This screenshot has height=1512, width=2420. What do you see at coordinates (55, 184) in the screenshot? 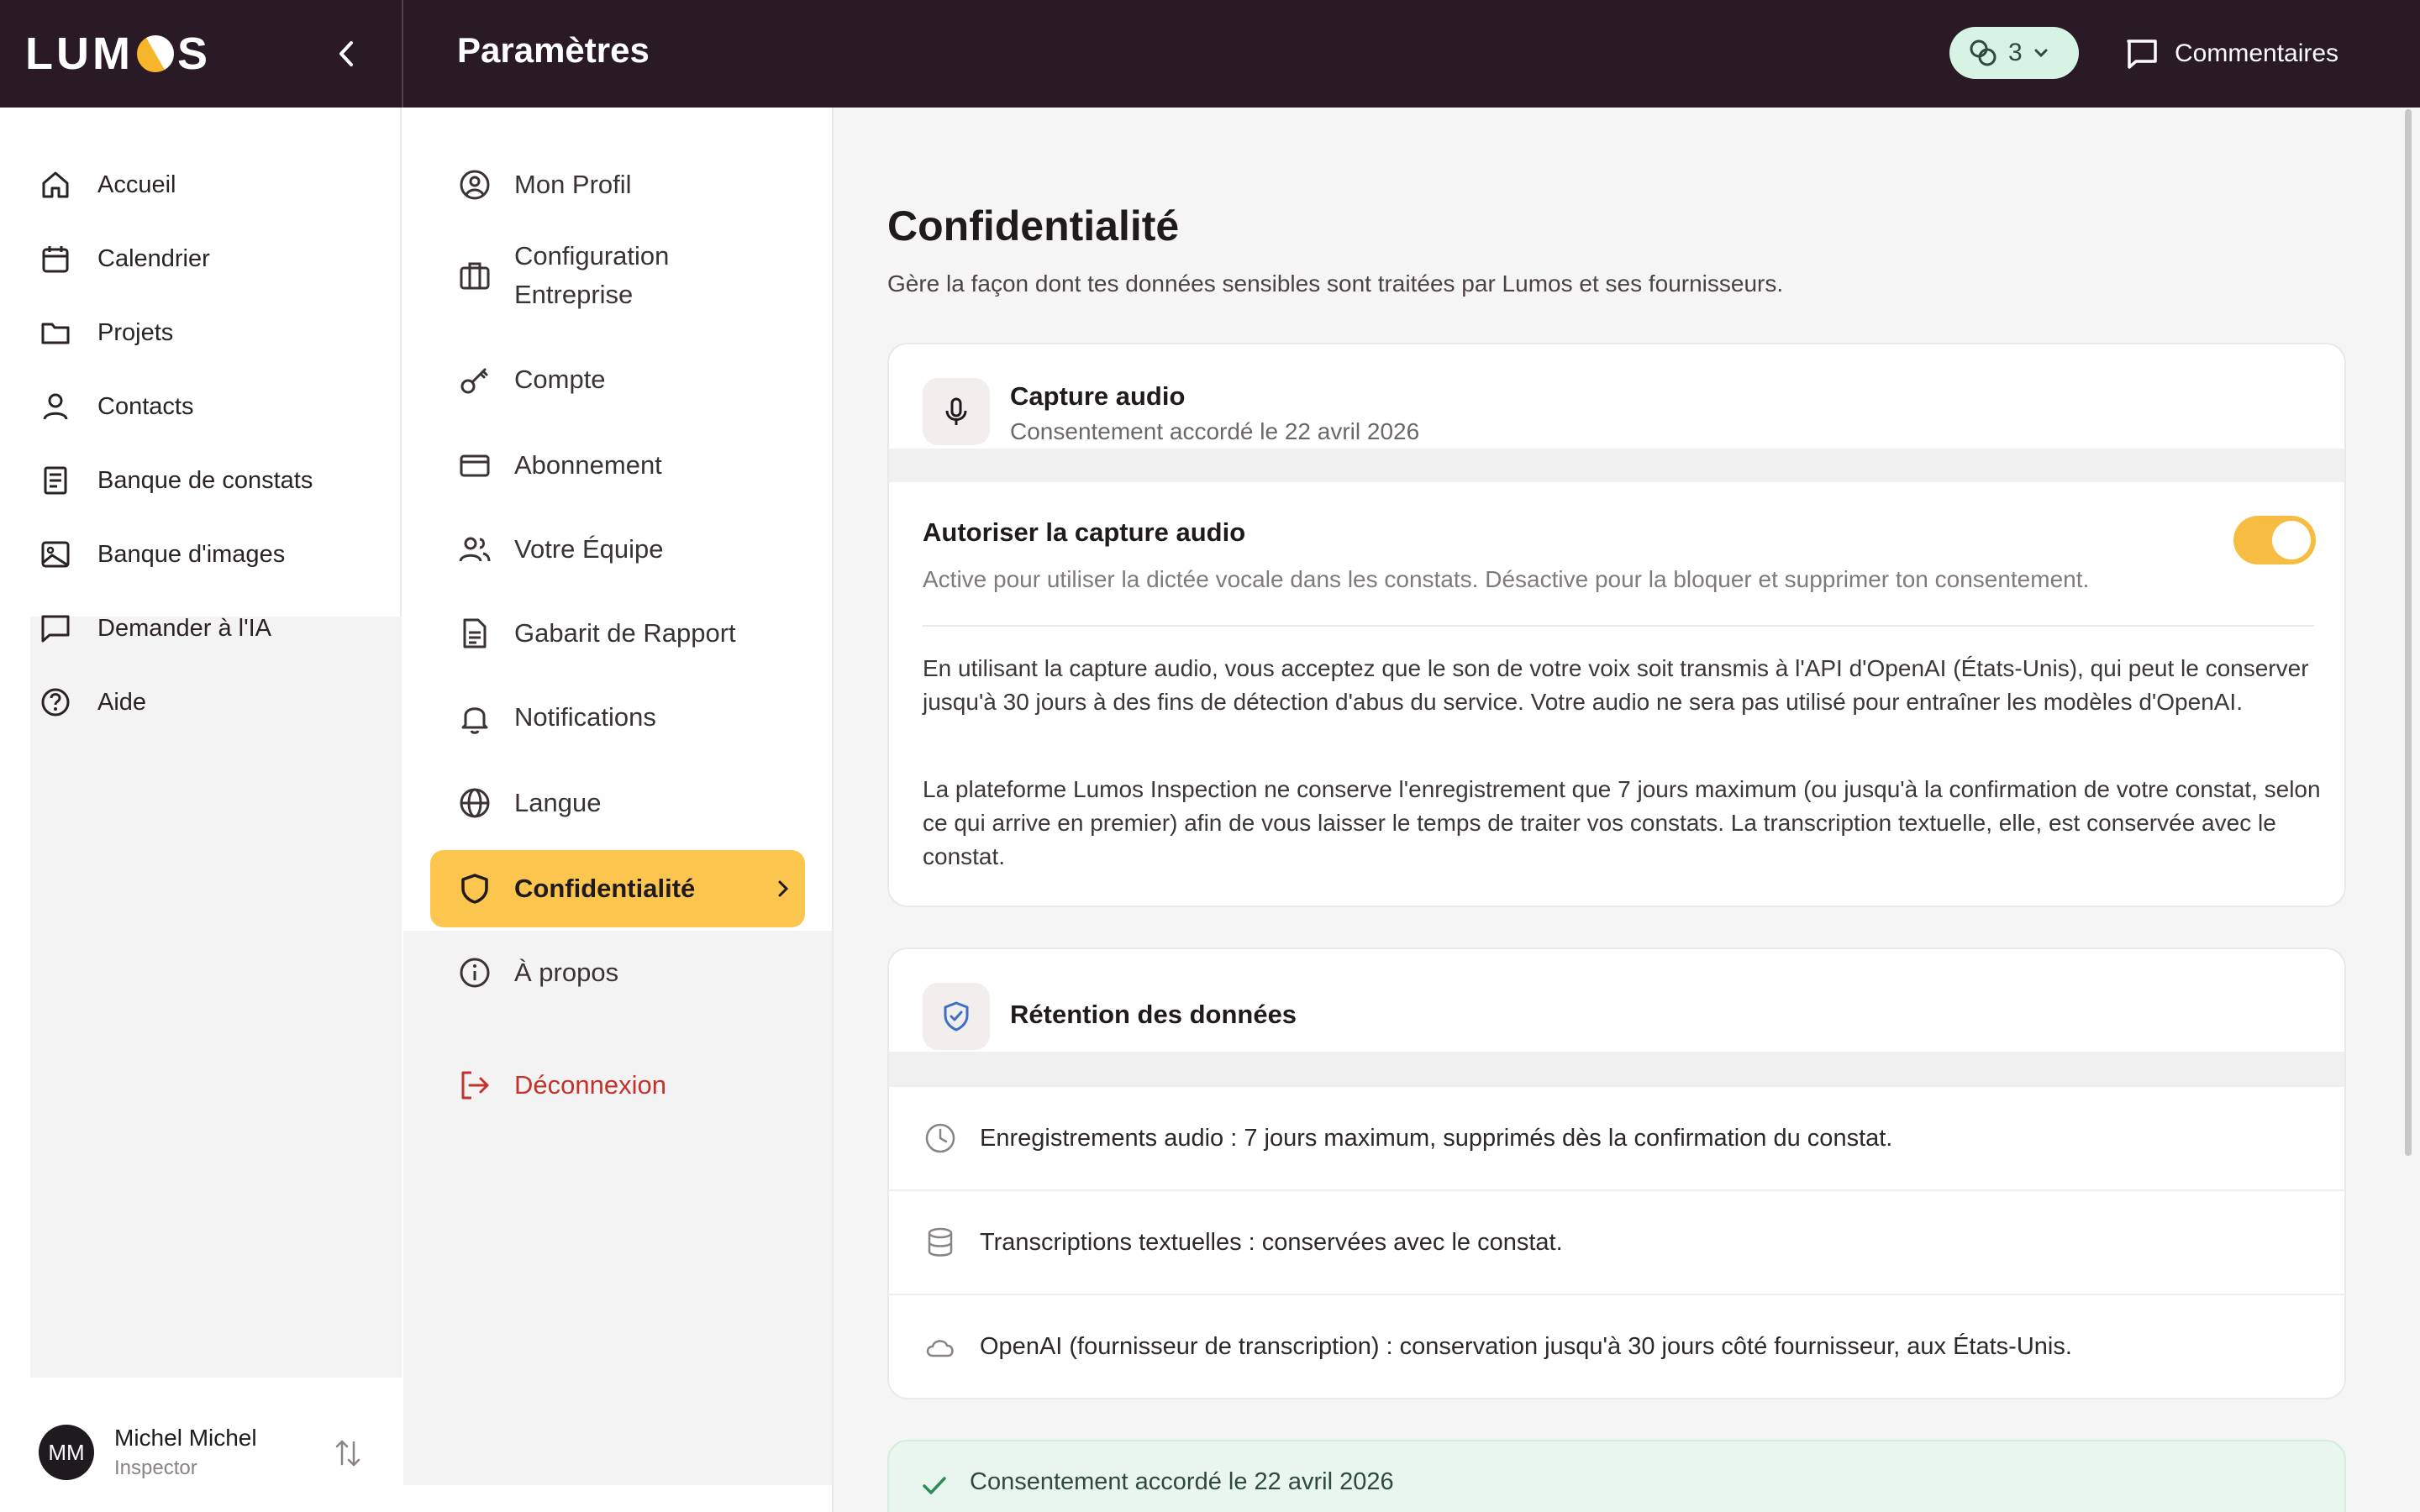
I see `home-icon` at bounding box center [55, 184].